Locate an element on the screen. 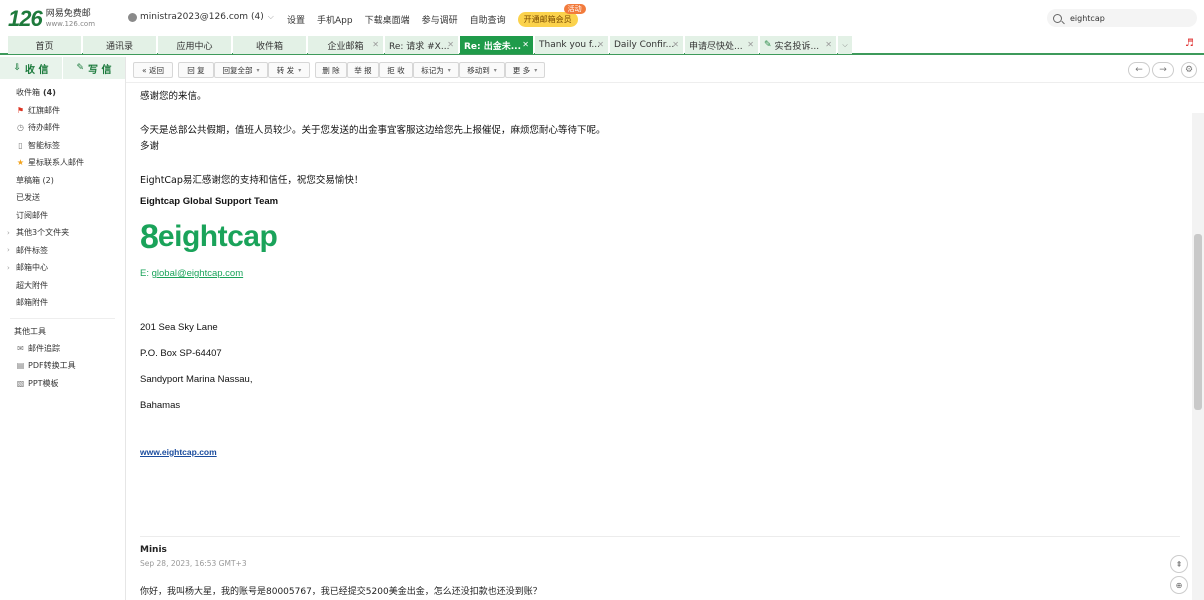 The width and height of the screenshot is (1204, 600). inbox-count: (4) is located at coordinates (49, 93).